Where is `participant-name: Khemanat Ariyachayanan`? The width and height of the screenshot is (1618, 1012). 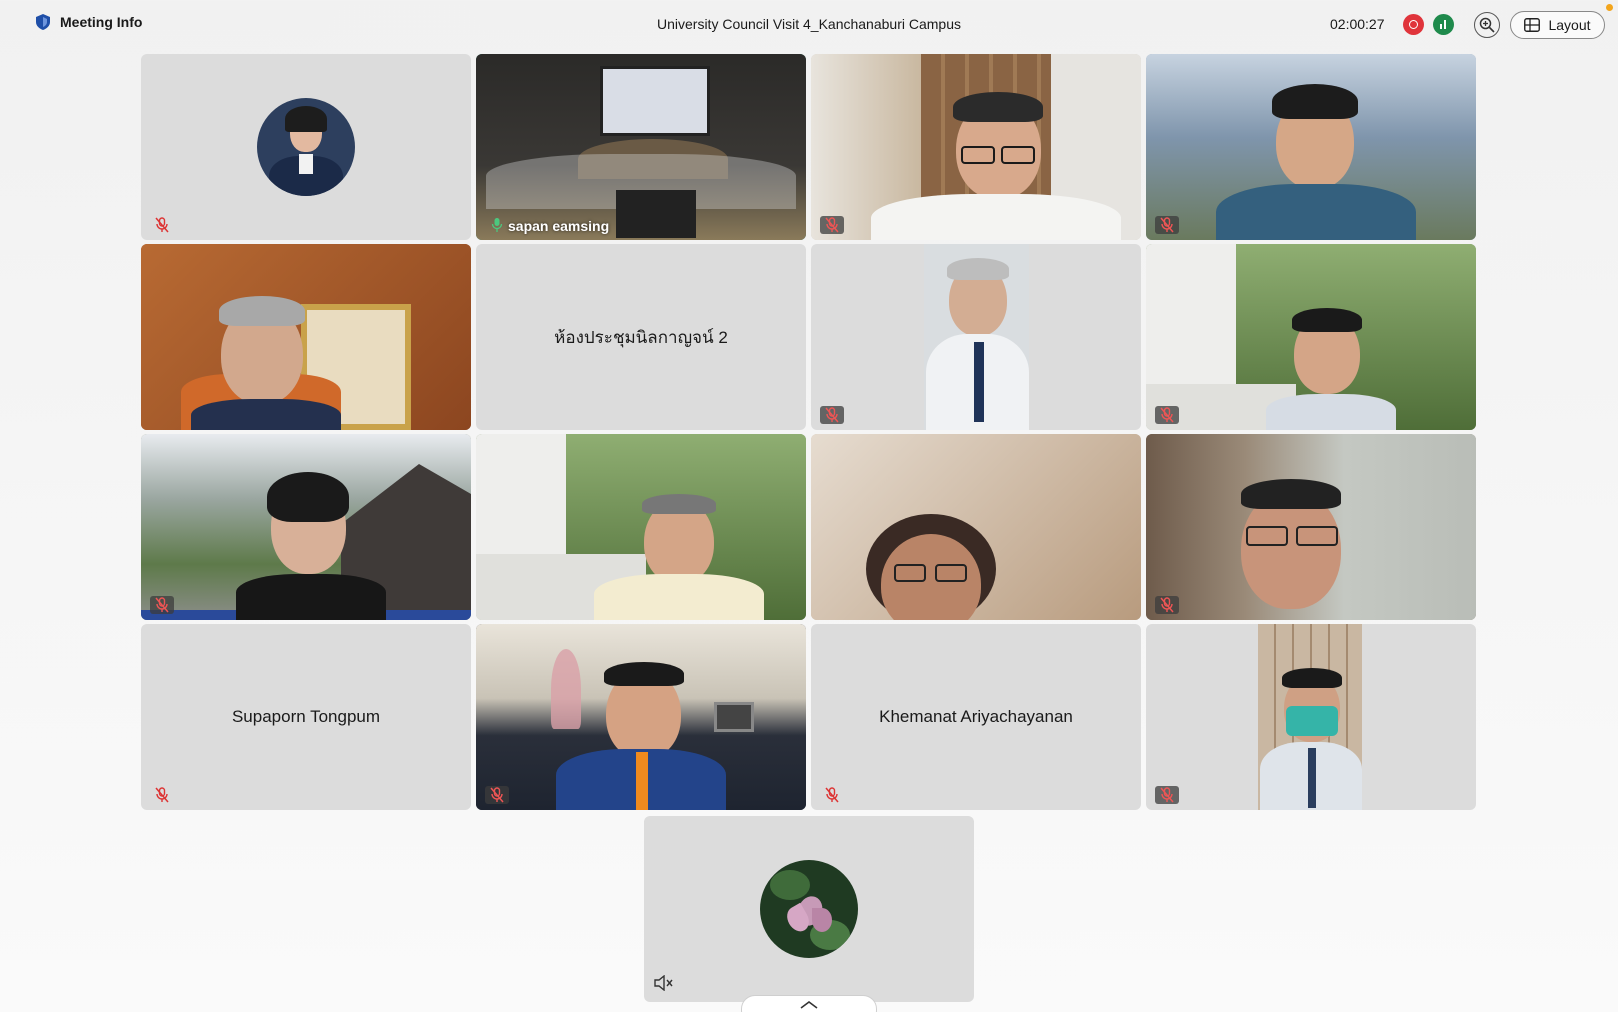 participant-name: Khemanat Ariyachayanan is located at coordinates (976, 716).